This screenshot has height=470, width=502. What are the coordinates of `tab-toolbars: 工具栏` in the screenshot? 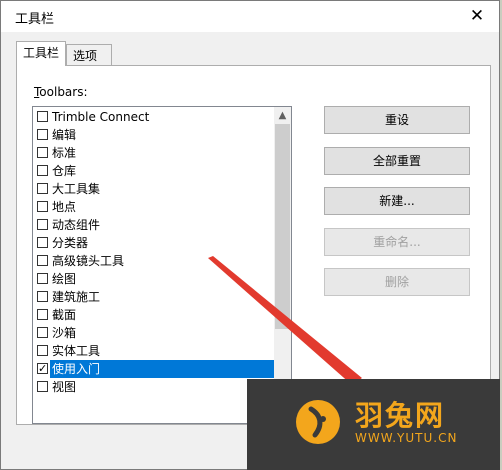 It's located at (41, 53).